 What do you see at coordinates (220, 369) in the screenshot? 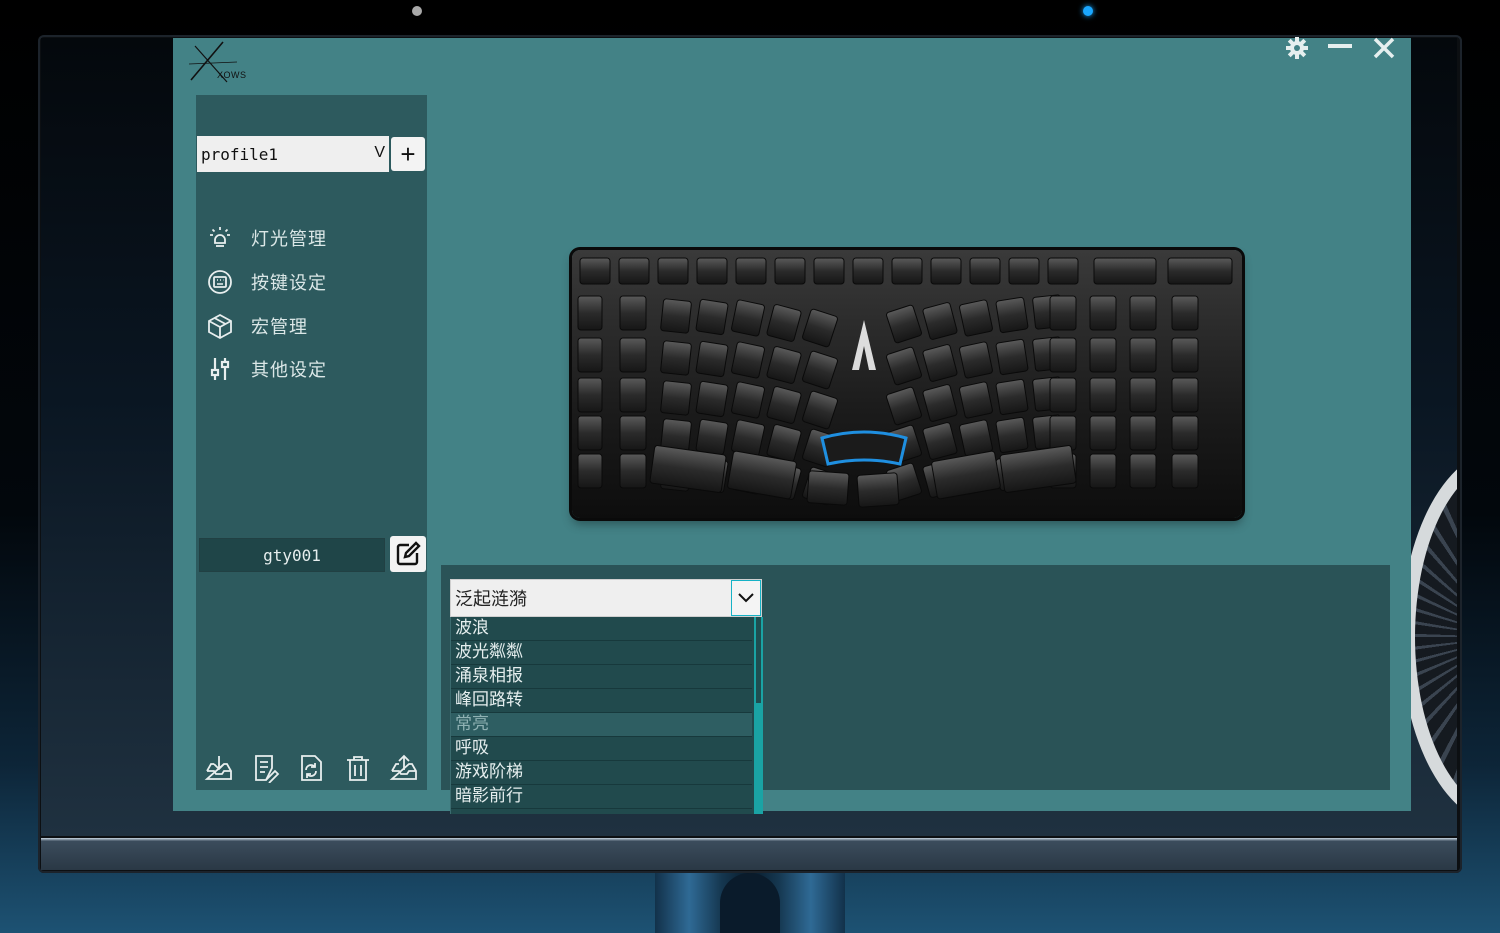
I see `sliders-icon` at bounding box center [220, 369].